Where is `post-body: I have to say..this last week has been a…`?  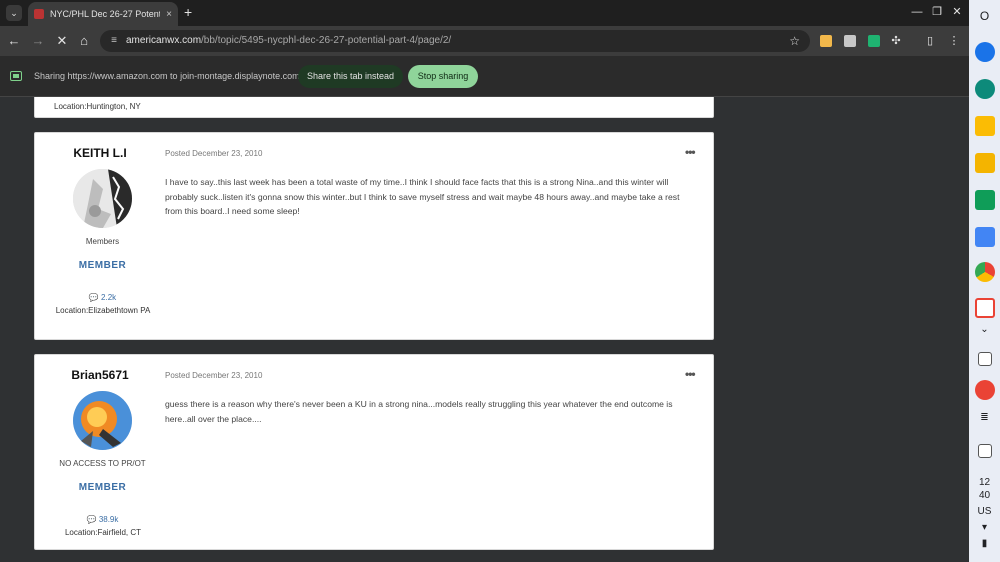
post-body: I have to say..this last week has been a… is located at coordinates (422, 197).